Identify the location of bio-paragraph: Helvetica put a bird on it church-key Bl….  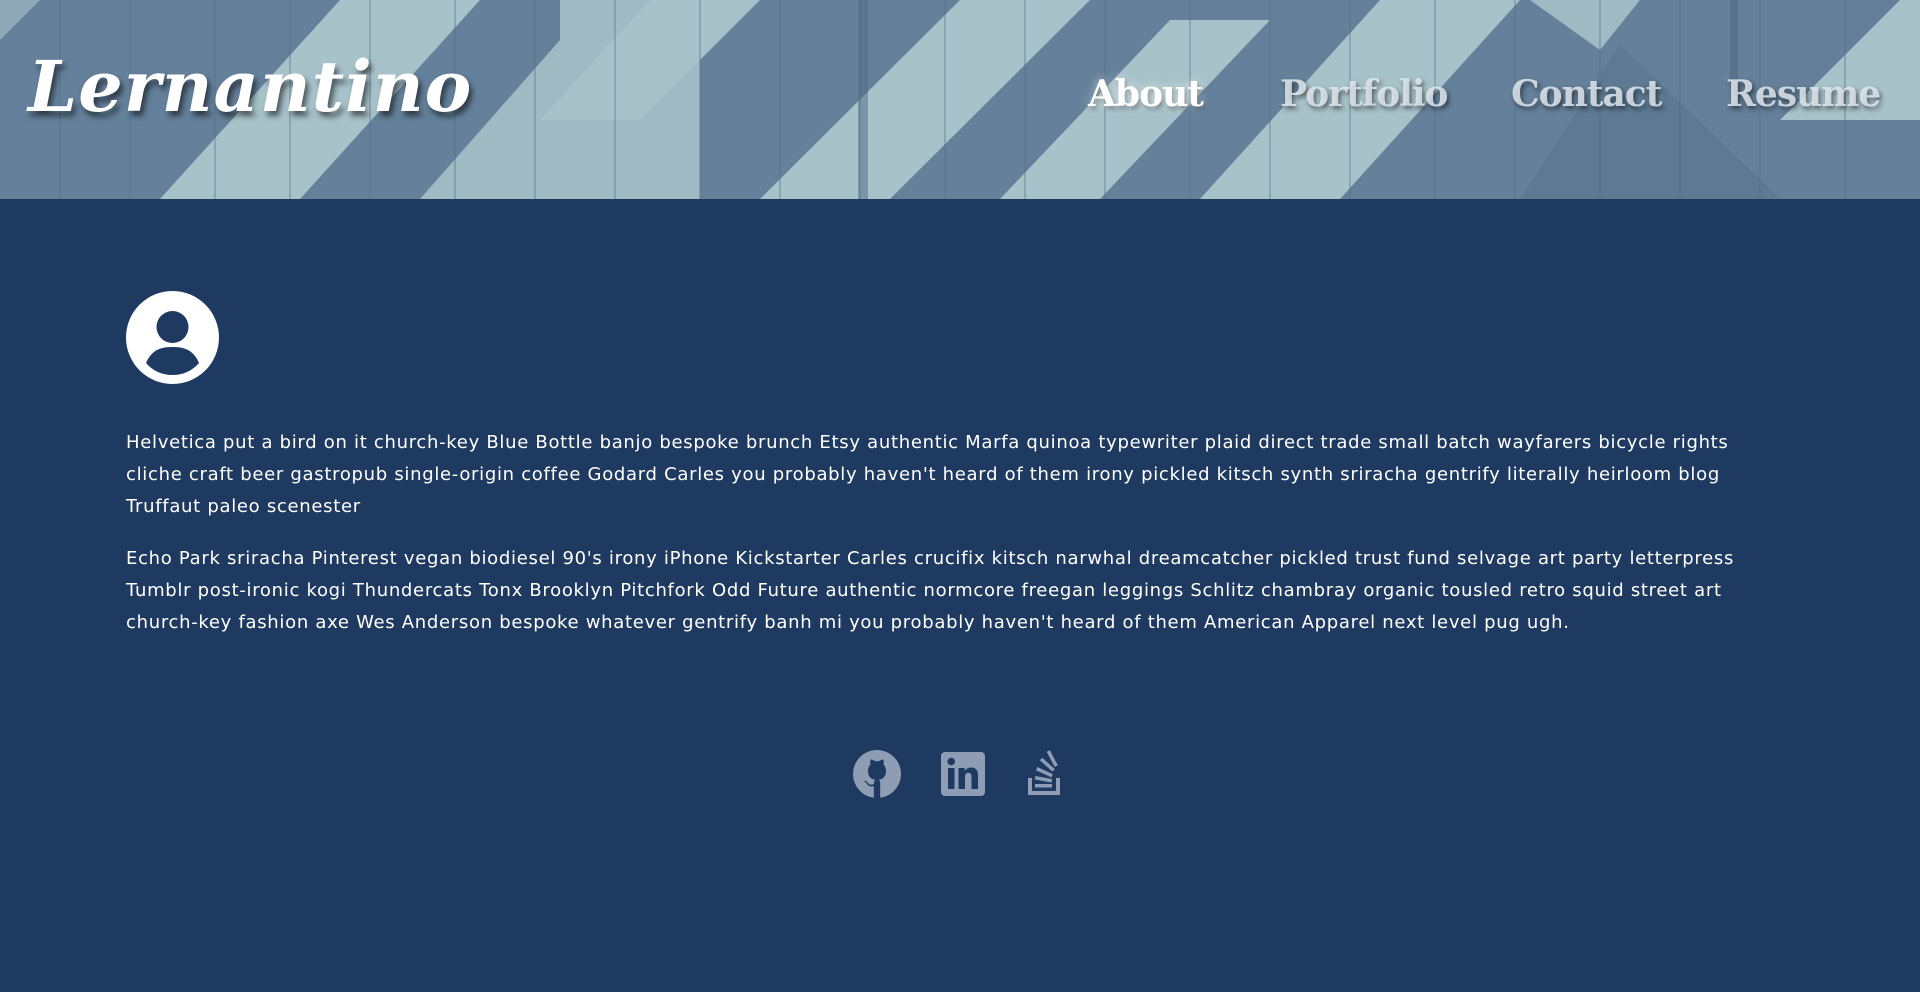
(927, 474).